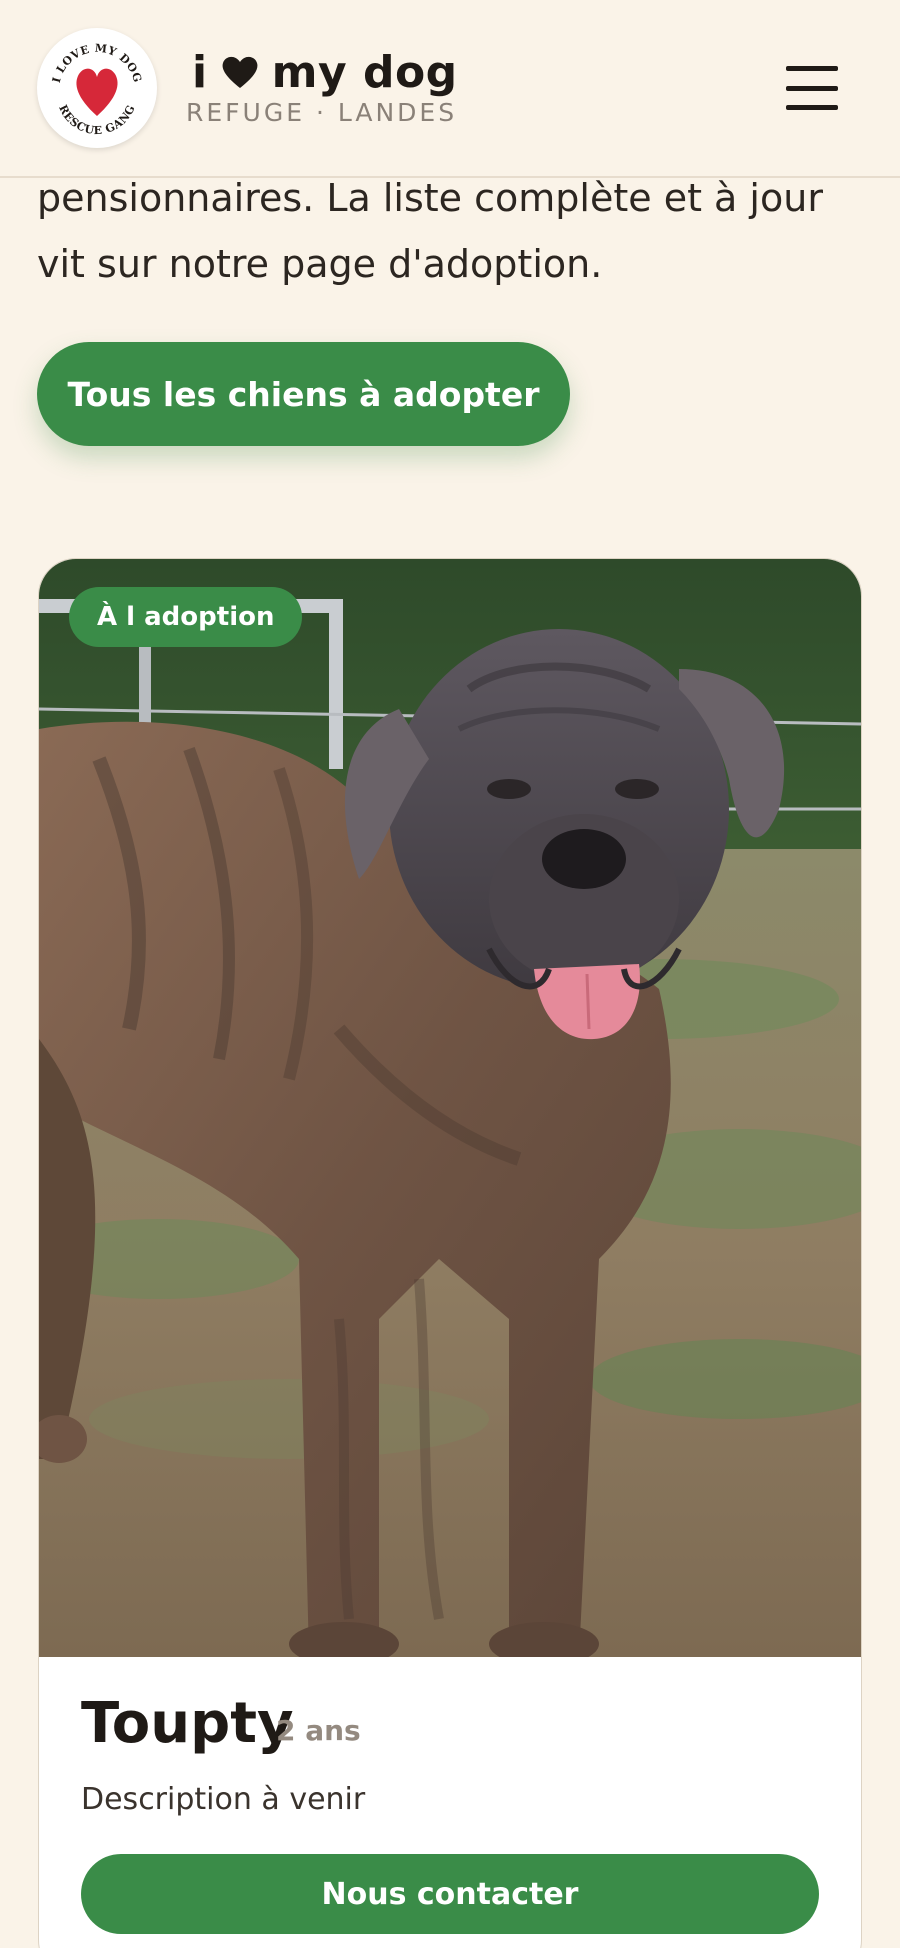 The image size is (900, 1948). What do you see at coordinates (364, 72) in the screenshot?
I see `brand-name: my dog` at bounding box center [364, 72].